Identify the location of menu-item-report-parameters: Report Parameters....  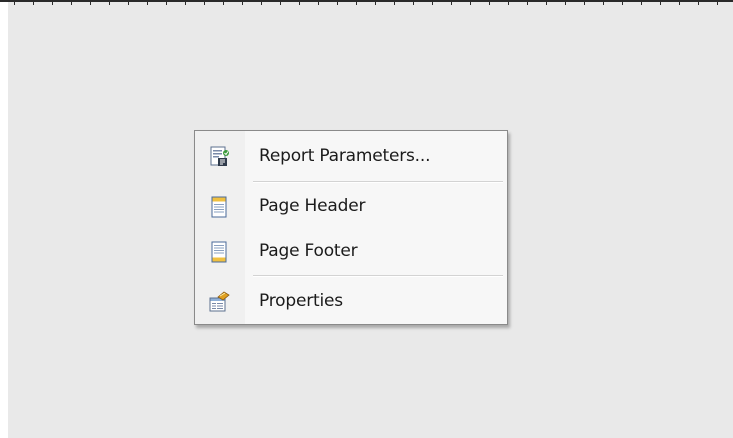
(351, 156).